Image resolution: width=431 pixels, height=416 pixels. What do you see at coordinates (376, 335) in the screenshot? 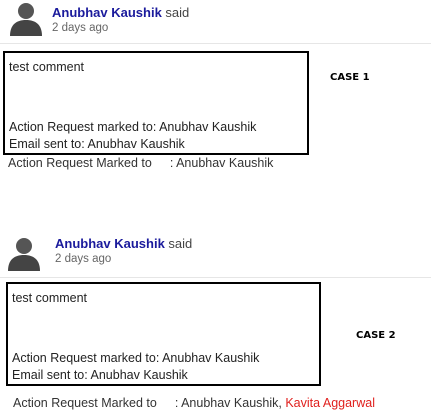
I see `case-label: CASE 2` at bounding box center [376, 335].